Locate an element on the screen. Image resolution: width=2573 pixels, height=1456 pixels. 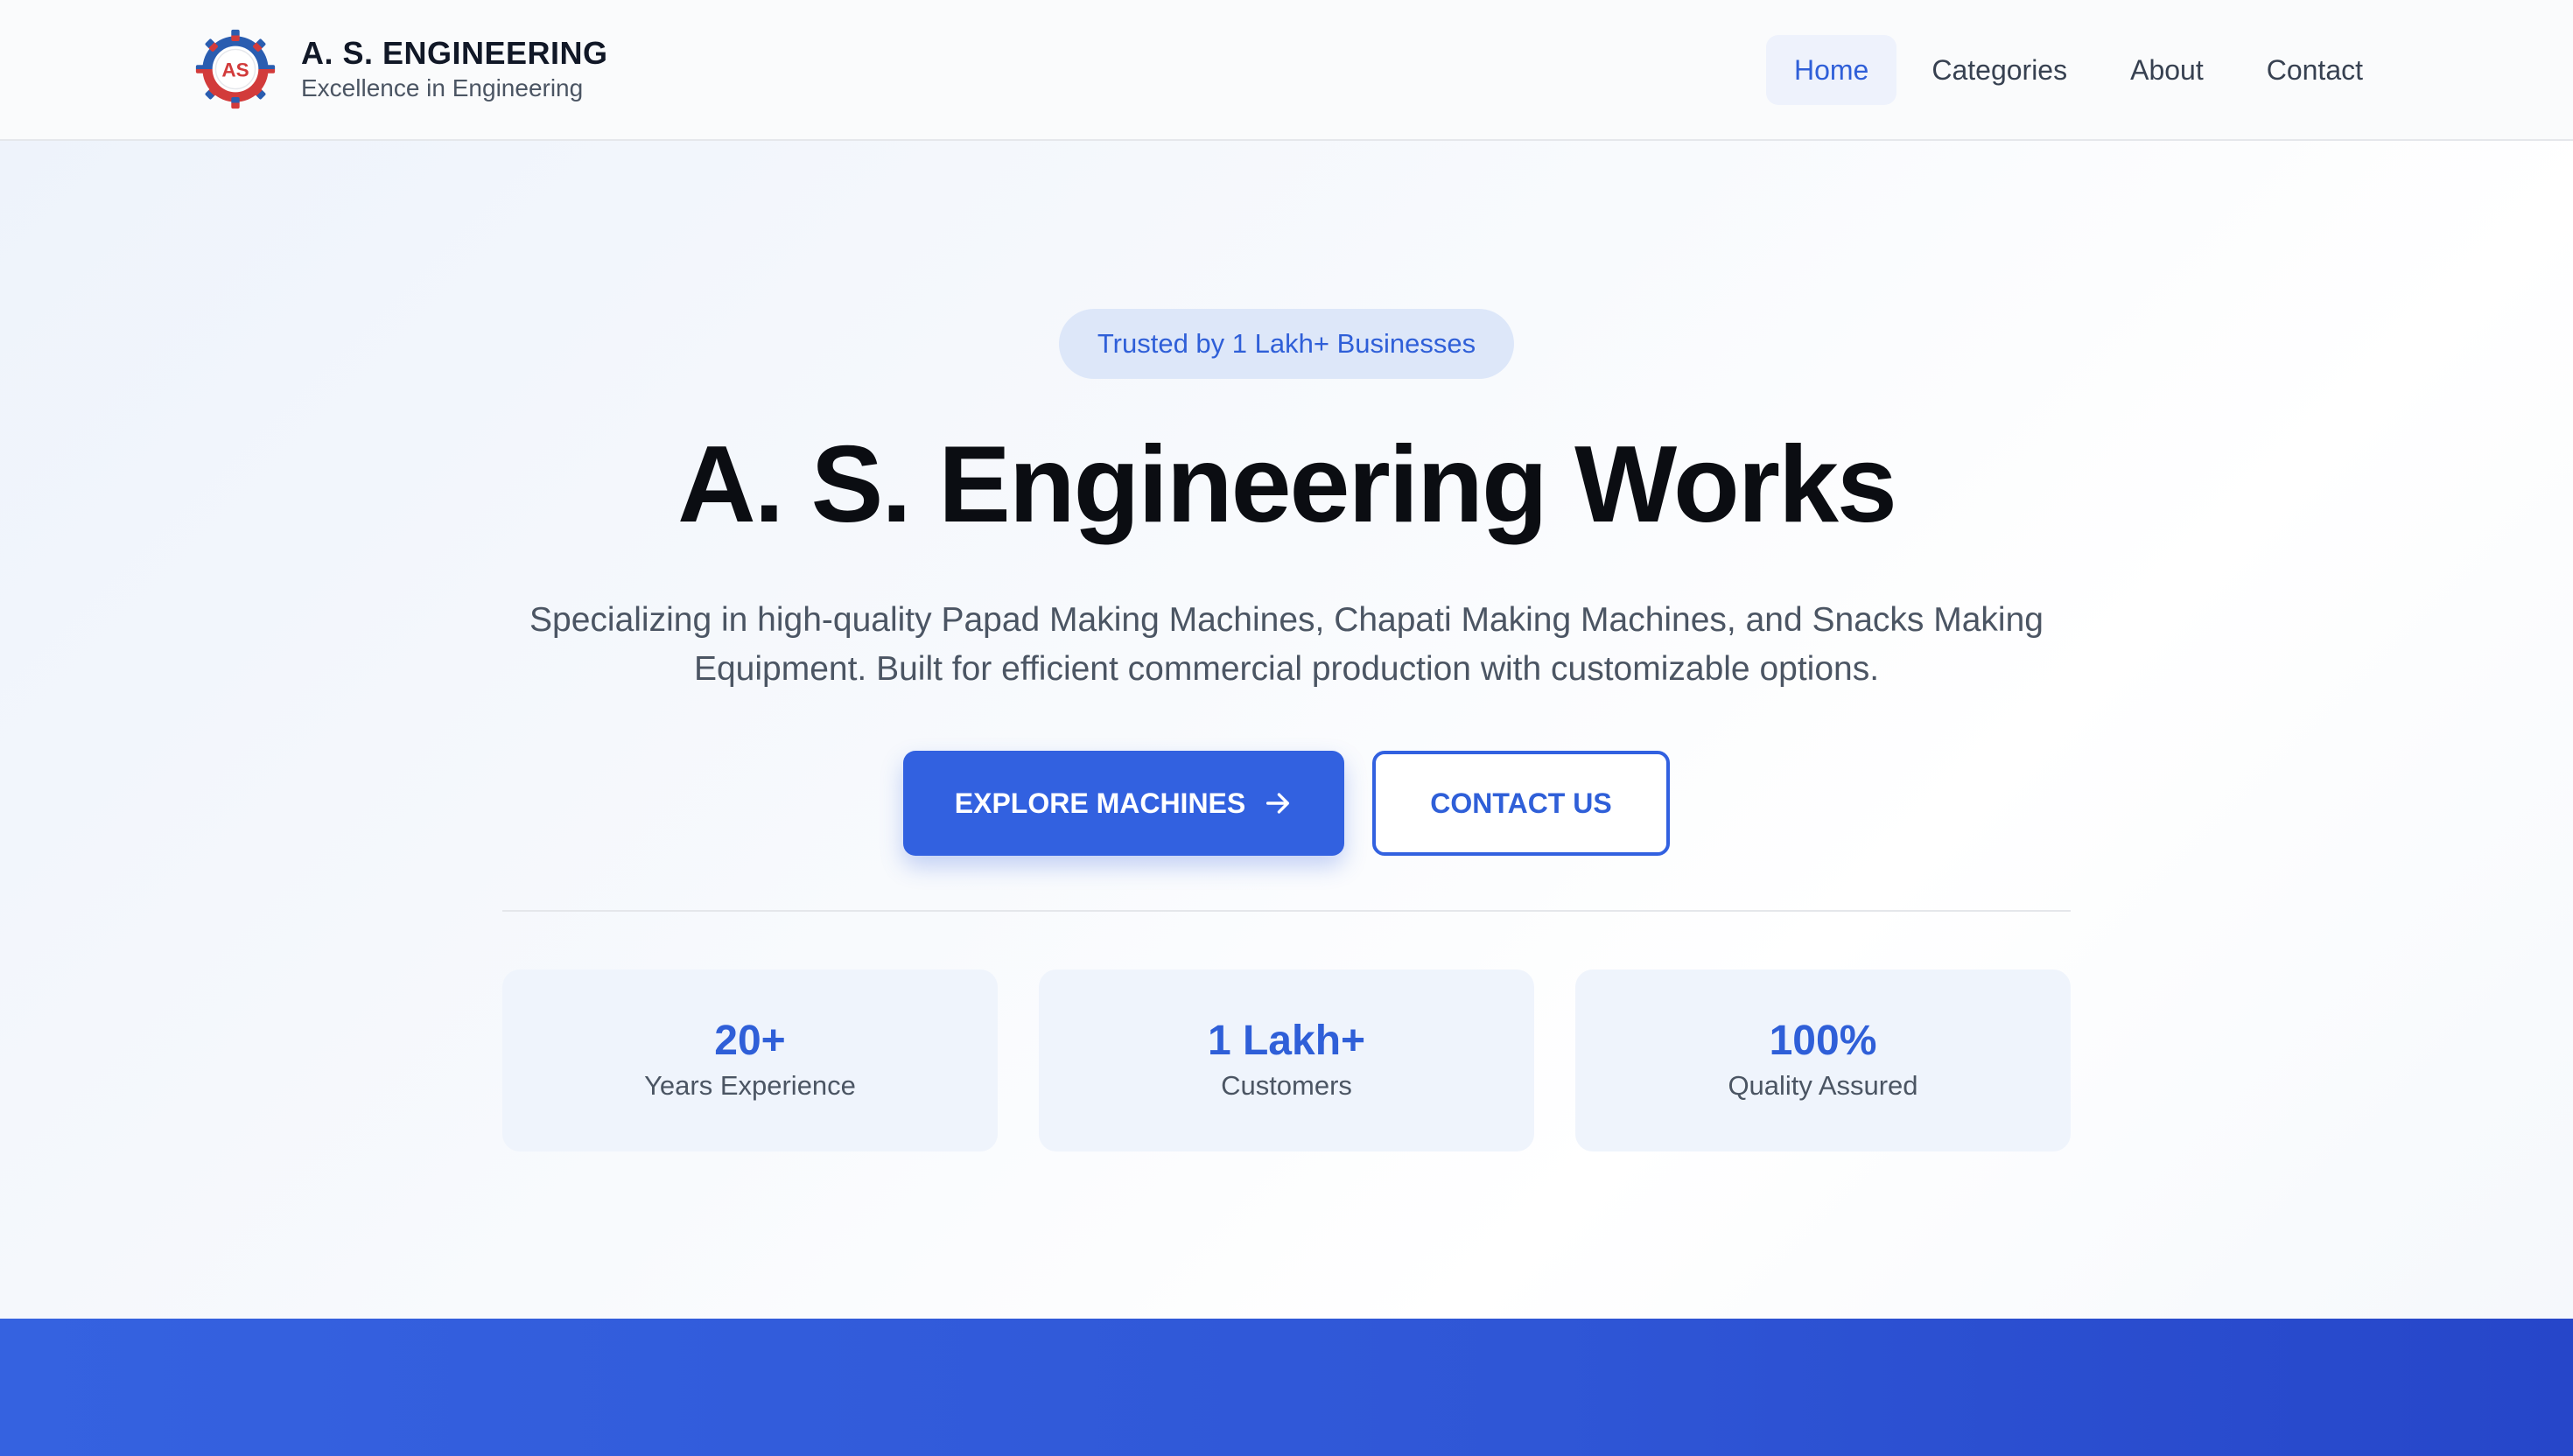
brand-name: A. S. ENGINEERING is located at coordinates (454, 53).